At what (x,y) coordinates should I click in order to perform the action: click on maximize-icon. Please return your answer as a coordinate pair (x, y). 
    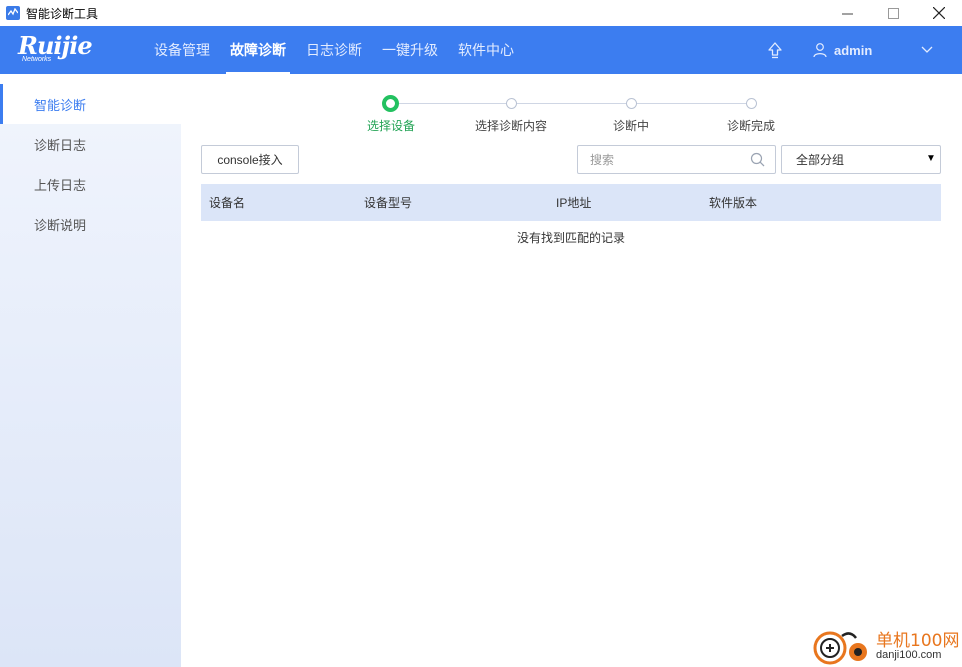
    Looking at the image, I should click on (893, 13).